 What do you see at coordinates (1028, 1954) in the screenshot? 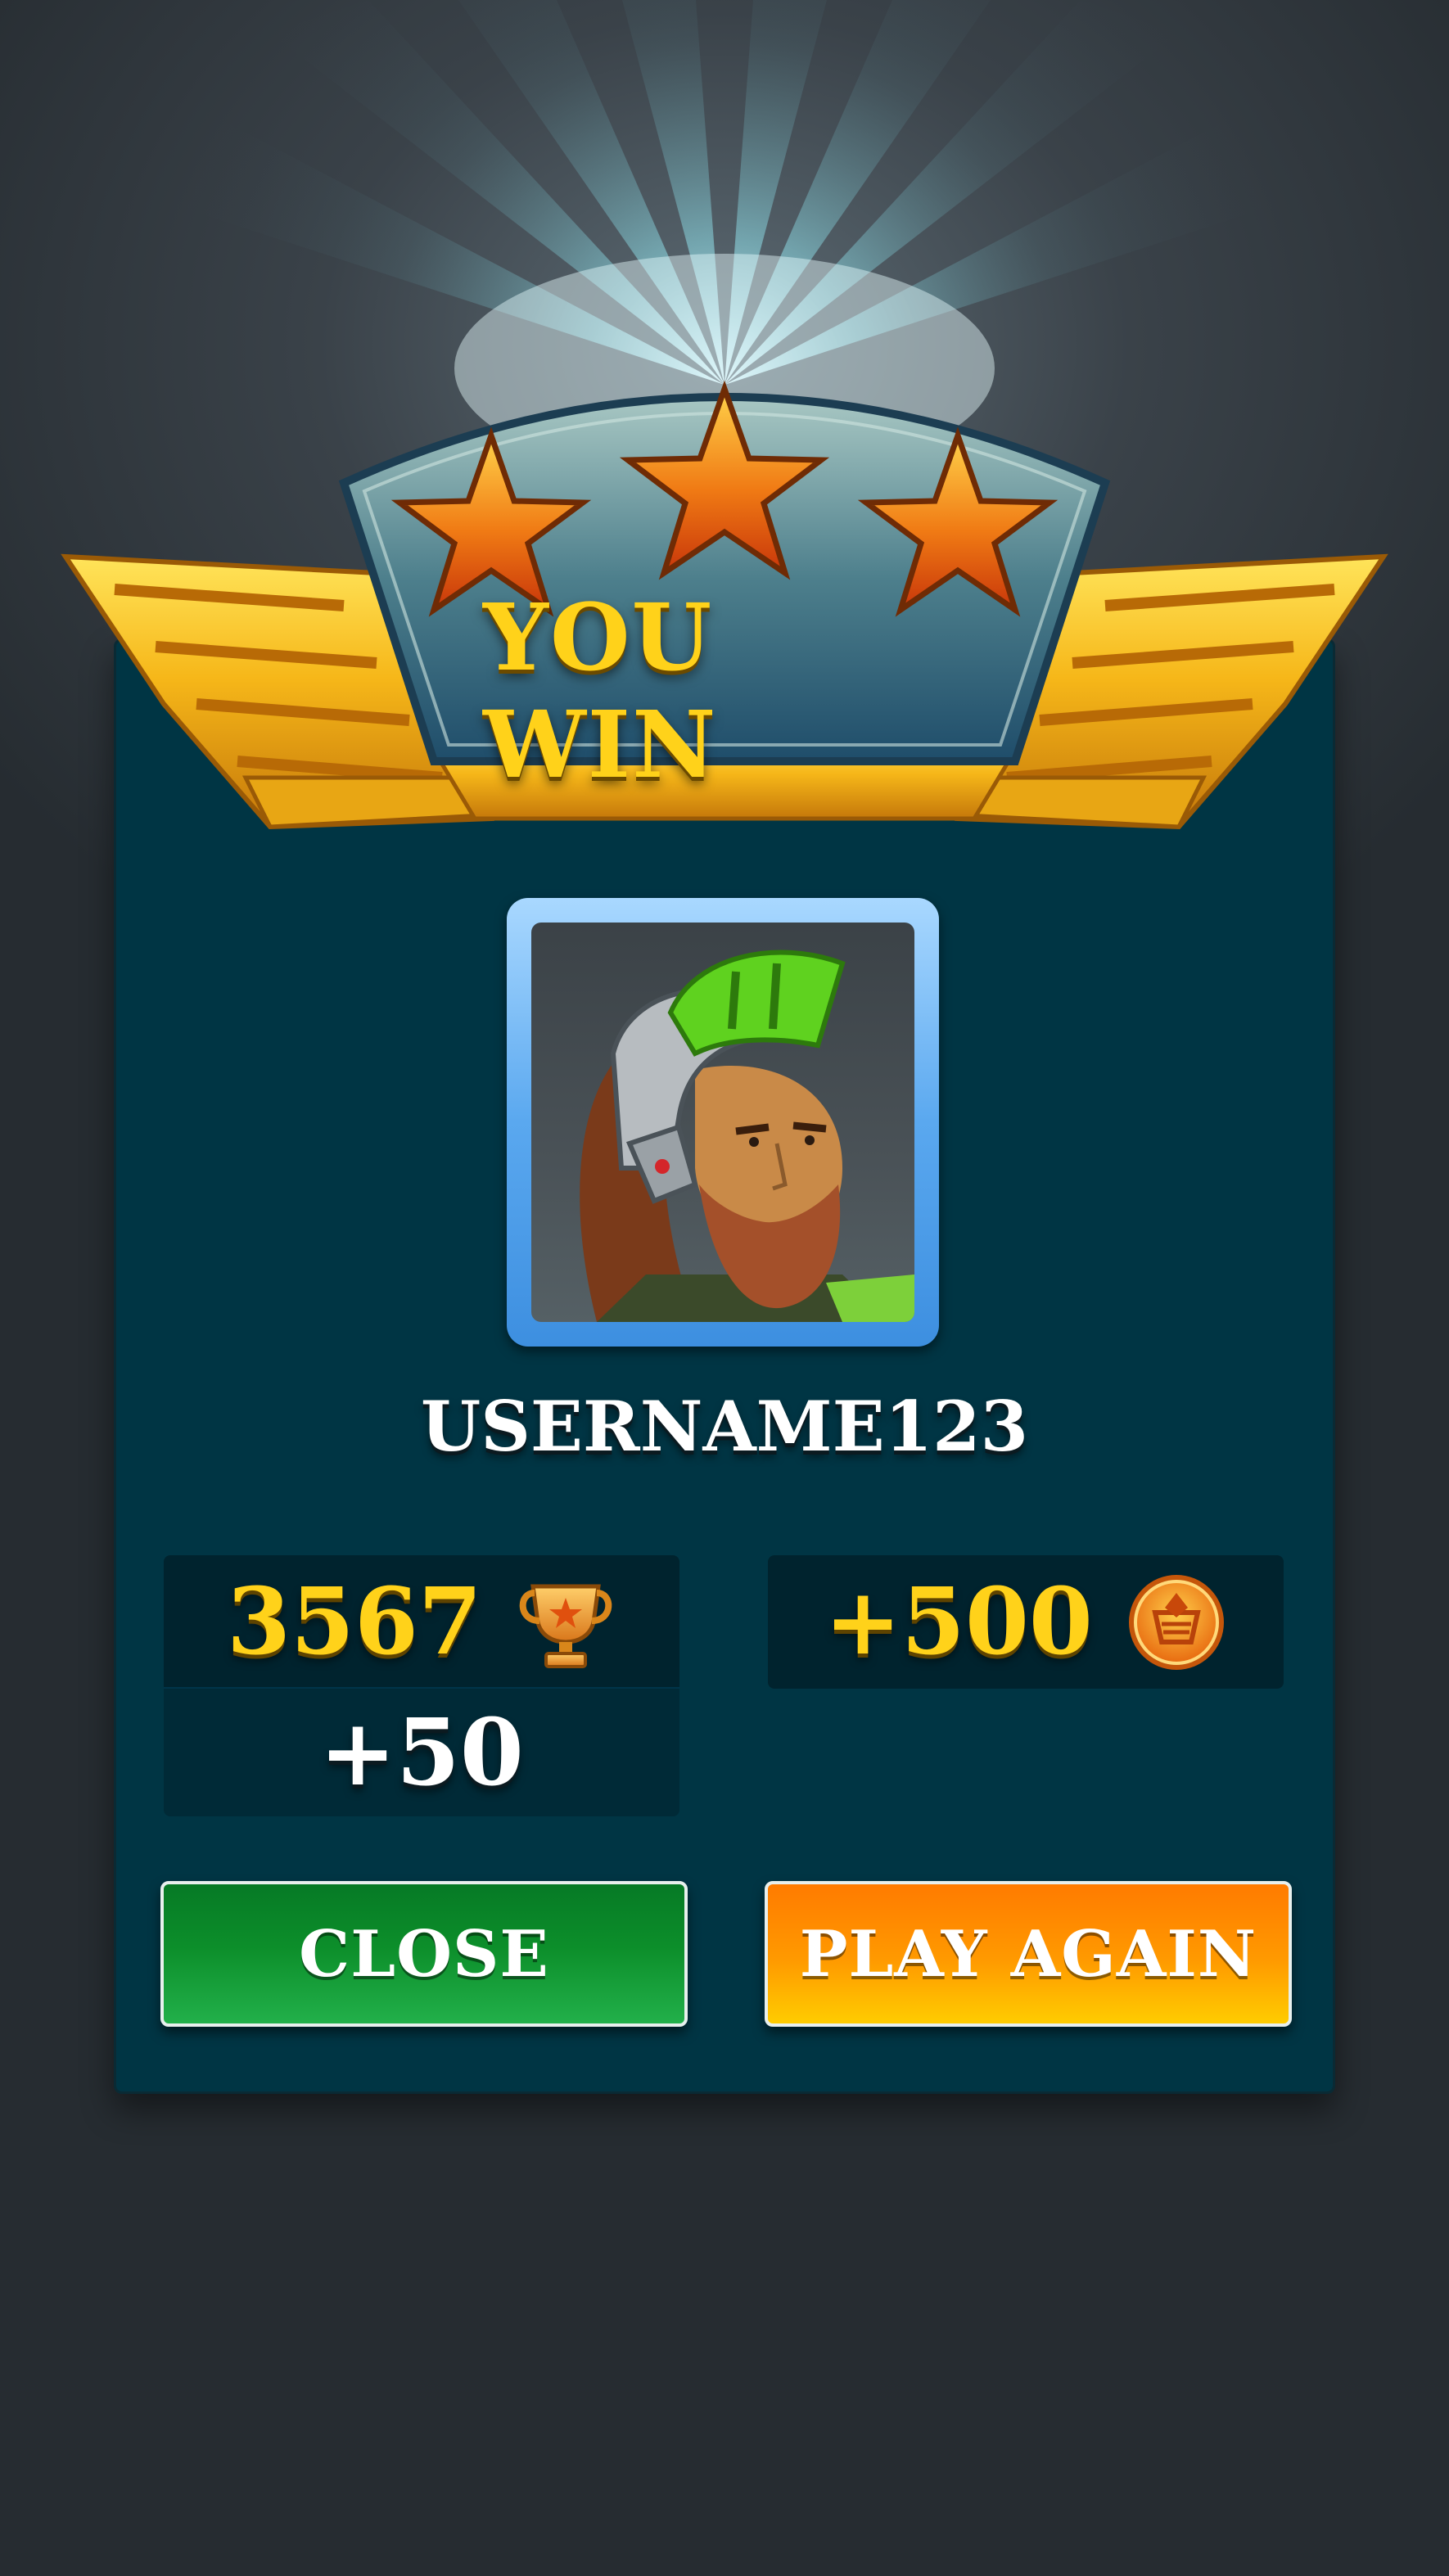
I see `play-again-button: PLAY AGAIN` at bounding box center [1028, 1954].